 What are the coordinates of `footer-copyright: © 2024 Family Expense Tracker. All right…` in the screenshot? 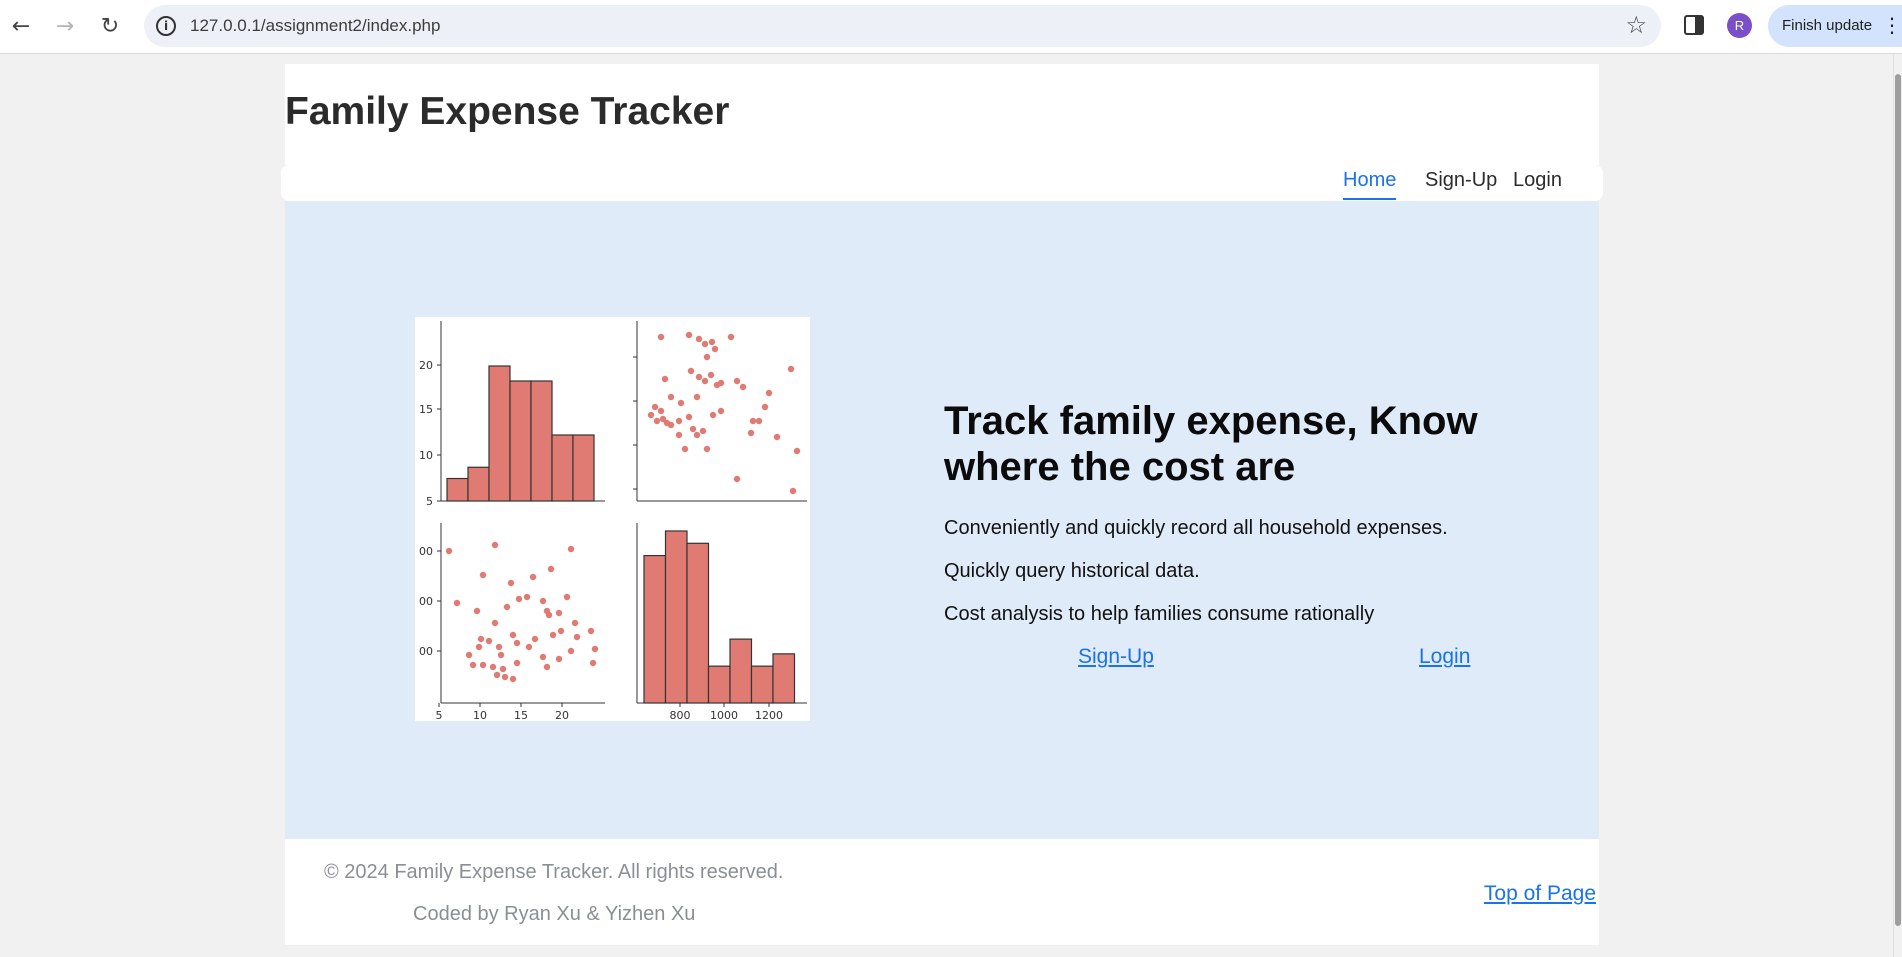 It's located at (554, 872).